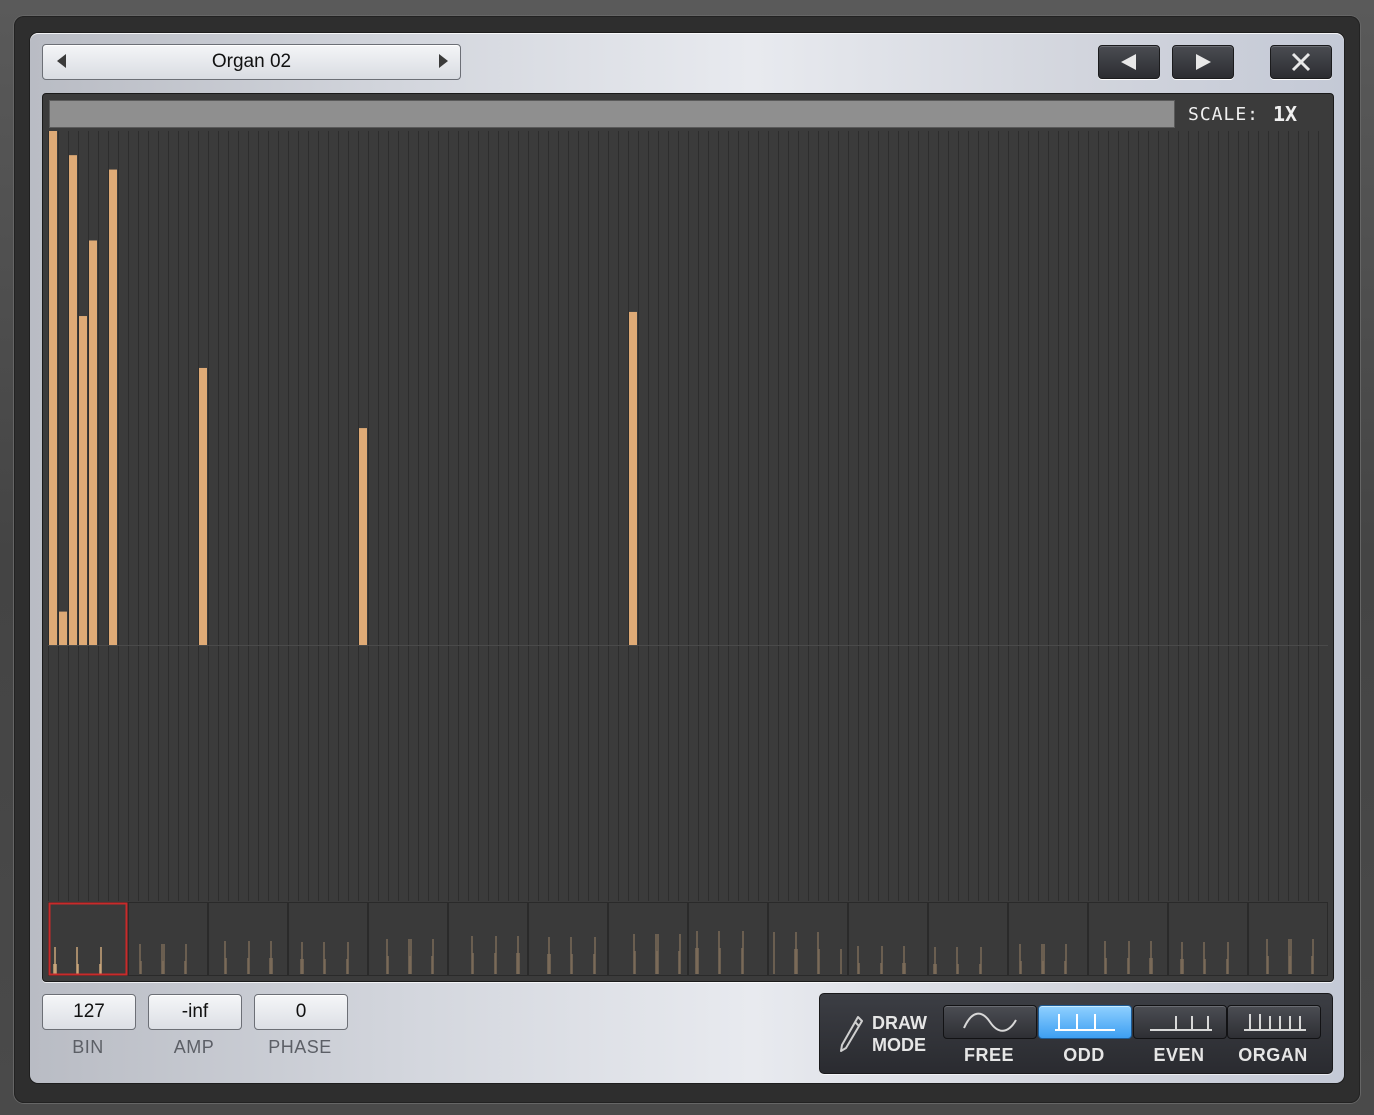 This screenshot has height=1115, width=1374. What do you see at coordinates (1179, 1055) in the screenshot?
I see `mode-even-label: EVEN` at bounding box center [1179, 1055].